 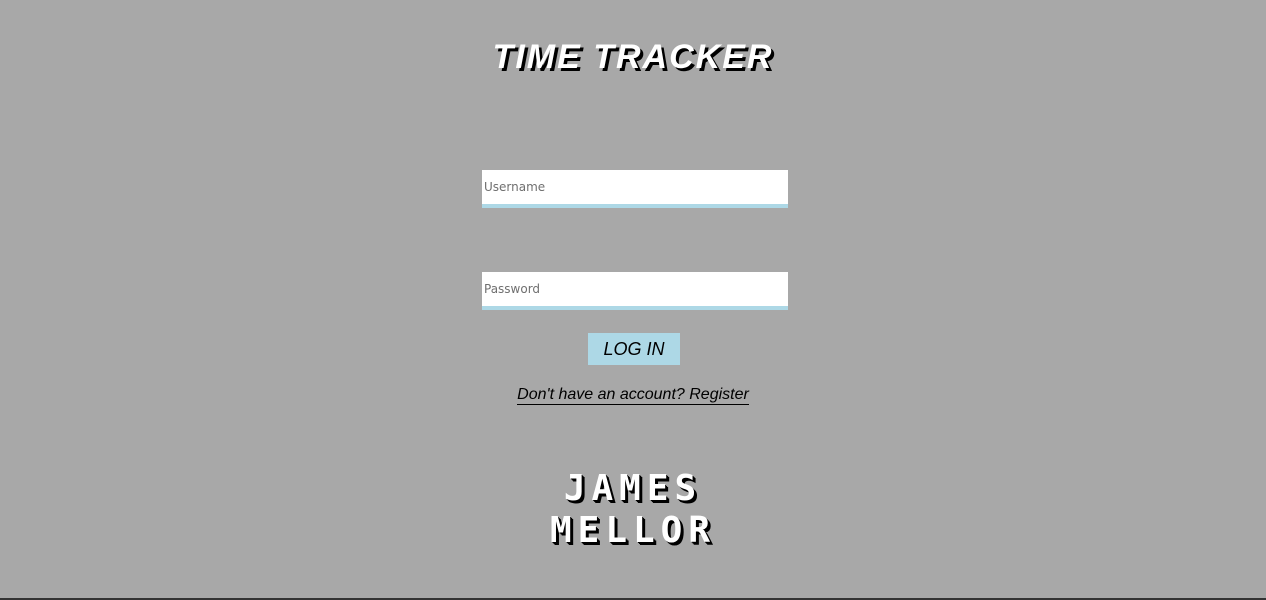 I want to click on register-link-container: Don't have an account? Register, so click(x=633, y=395).